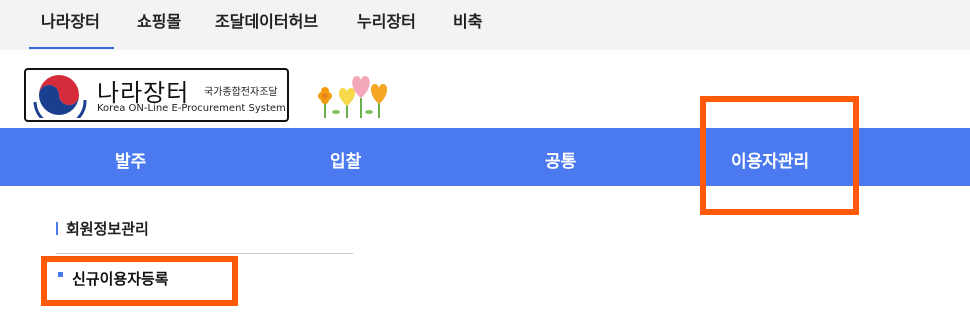 The width and height of the screenshot is (970, 323). Describe the element at coordinates (139, 281) in the screenshot. I see `highlight-box-new-user-registration` at that location.